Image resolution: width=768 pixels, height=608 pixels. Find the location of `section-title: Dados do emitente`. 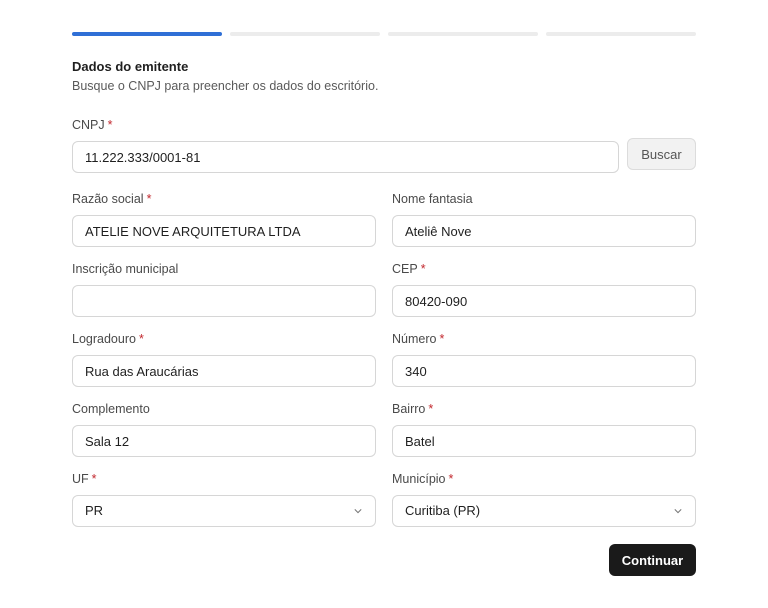

section-title: Dados do emitente is located at coordinates (130, 66).